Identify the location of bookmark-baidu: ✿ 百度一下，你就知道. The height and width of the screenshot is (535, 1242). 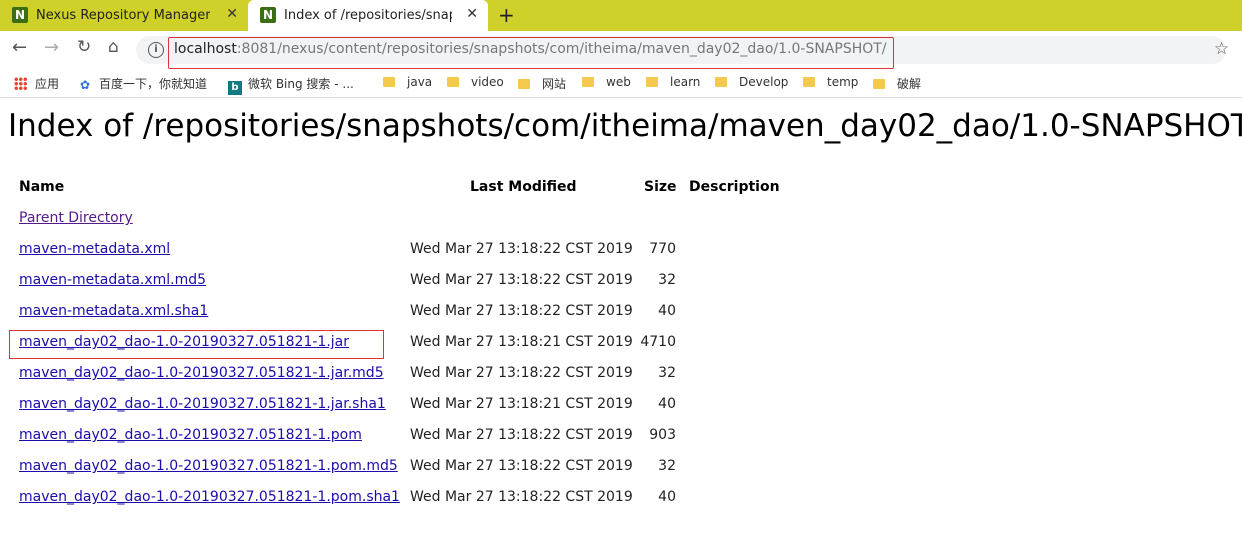
(143, 83).